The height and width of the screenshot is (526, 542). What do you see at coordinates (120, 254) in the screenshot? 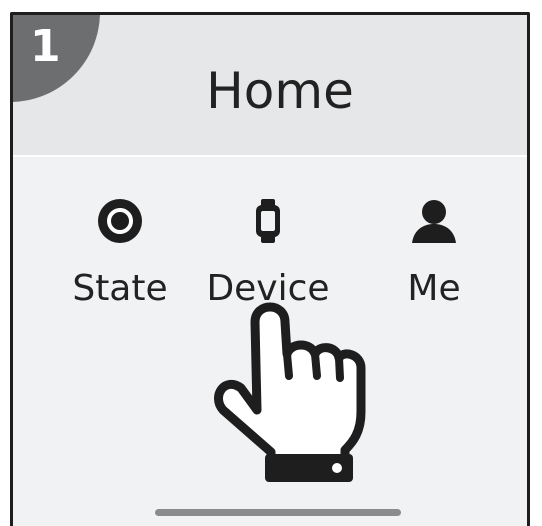
I see `tab-state: State` at bounding box center [120, 254].